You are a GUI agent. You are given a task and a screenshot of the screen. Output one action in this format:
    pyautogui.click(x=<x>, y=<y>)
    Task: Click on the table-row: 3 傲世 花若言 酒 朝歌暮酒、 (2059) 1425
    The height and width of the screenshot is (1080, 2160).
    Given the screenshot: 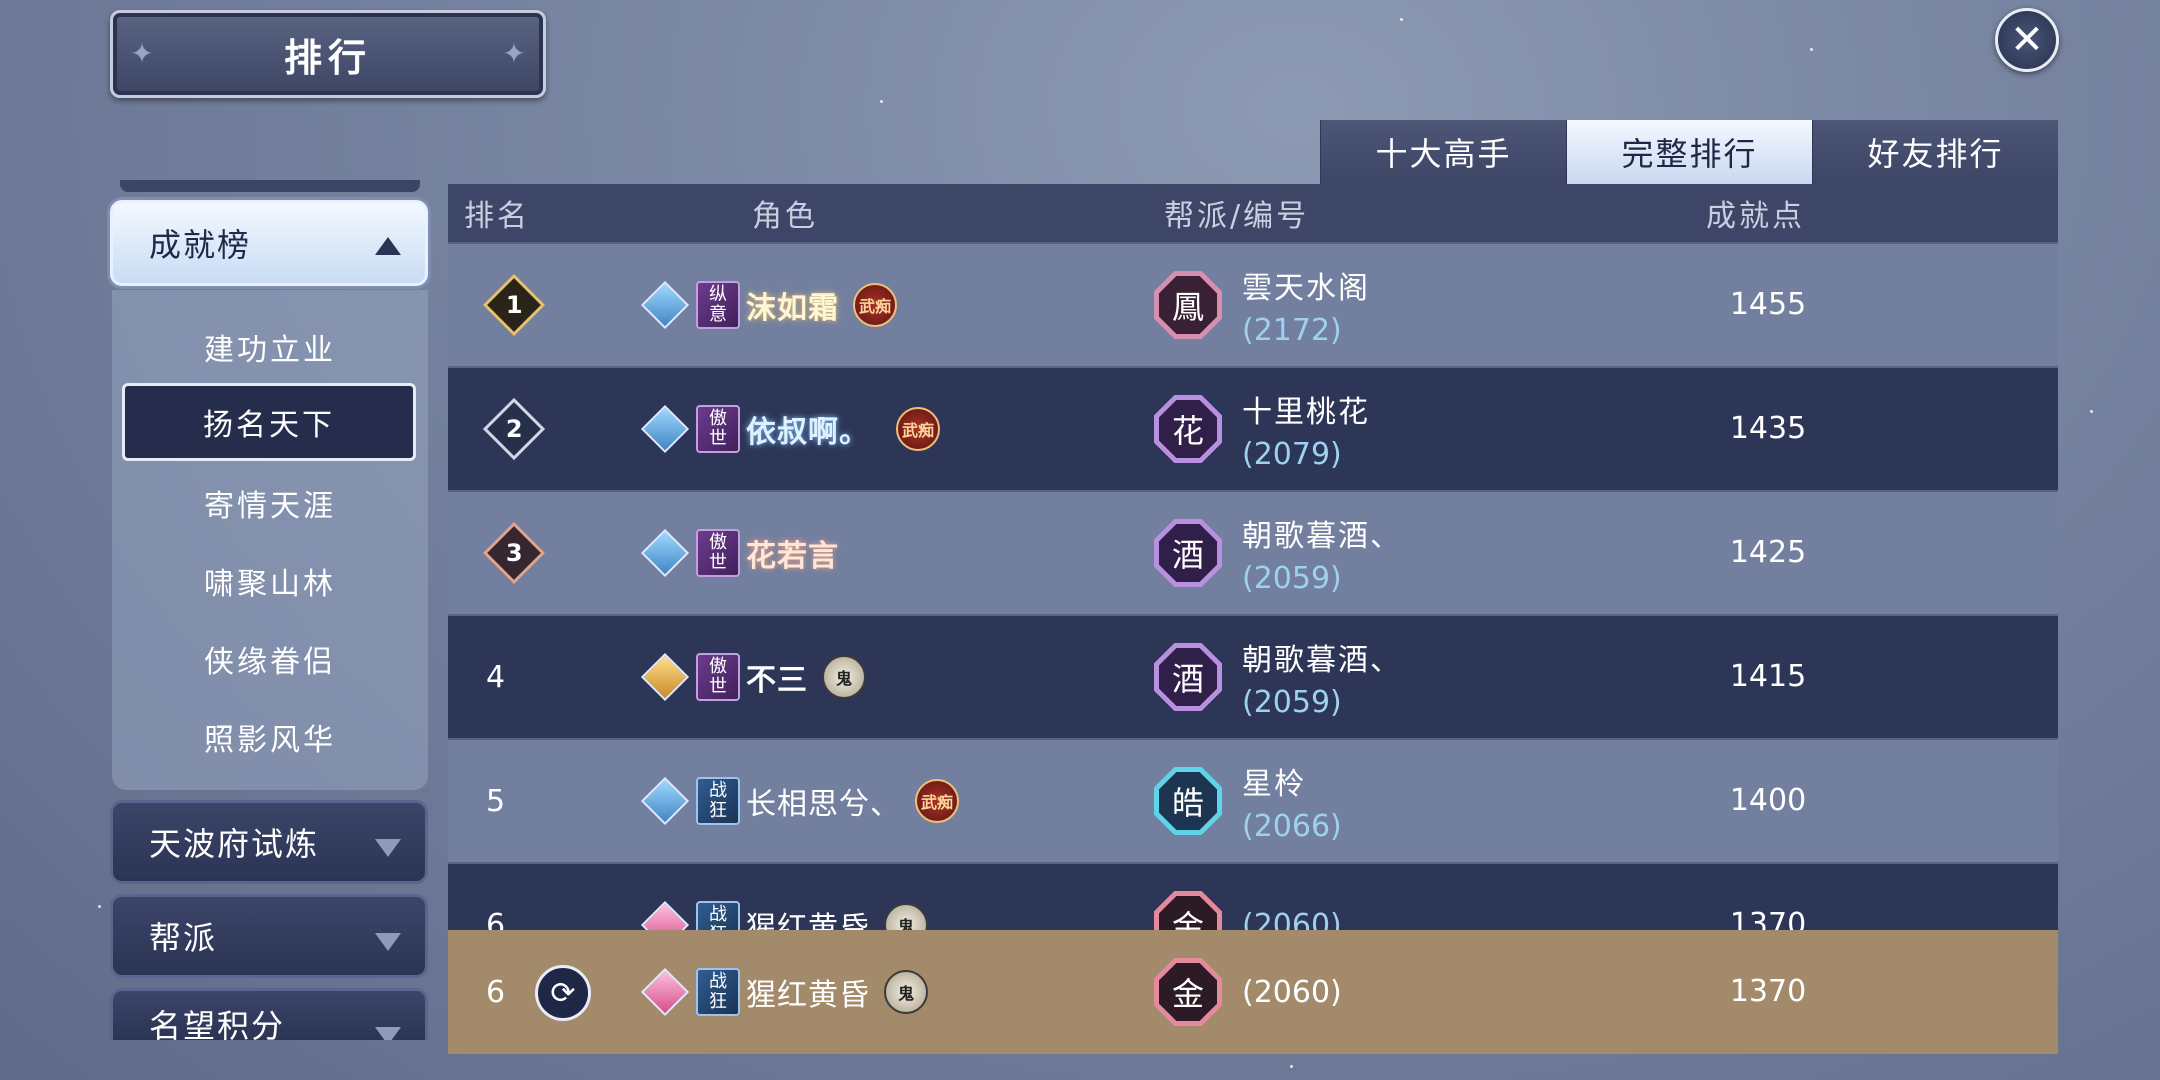 What is the action you would take?
    pyautogui.click(x=1253, y=554)
    